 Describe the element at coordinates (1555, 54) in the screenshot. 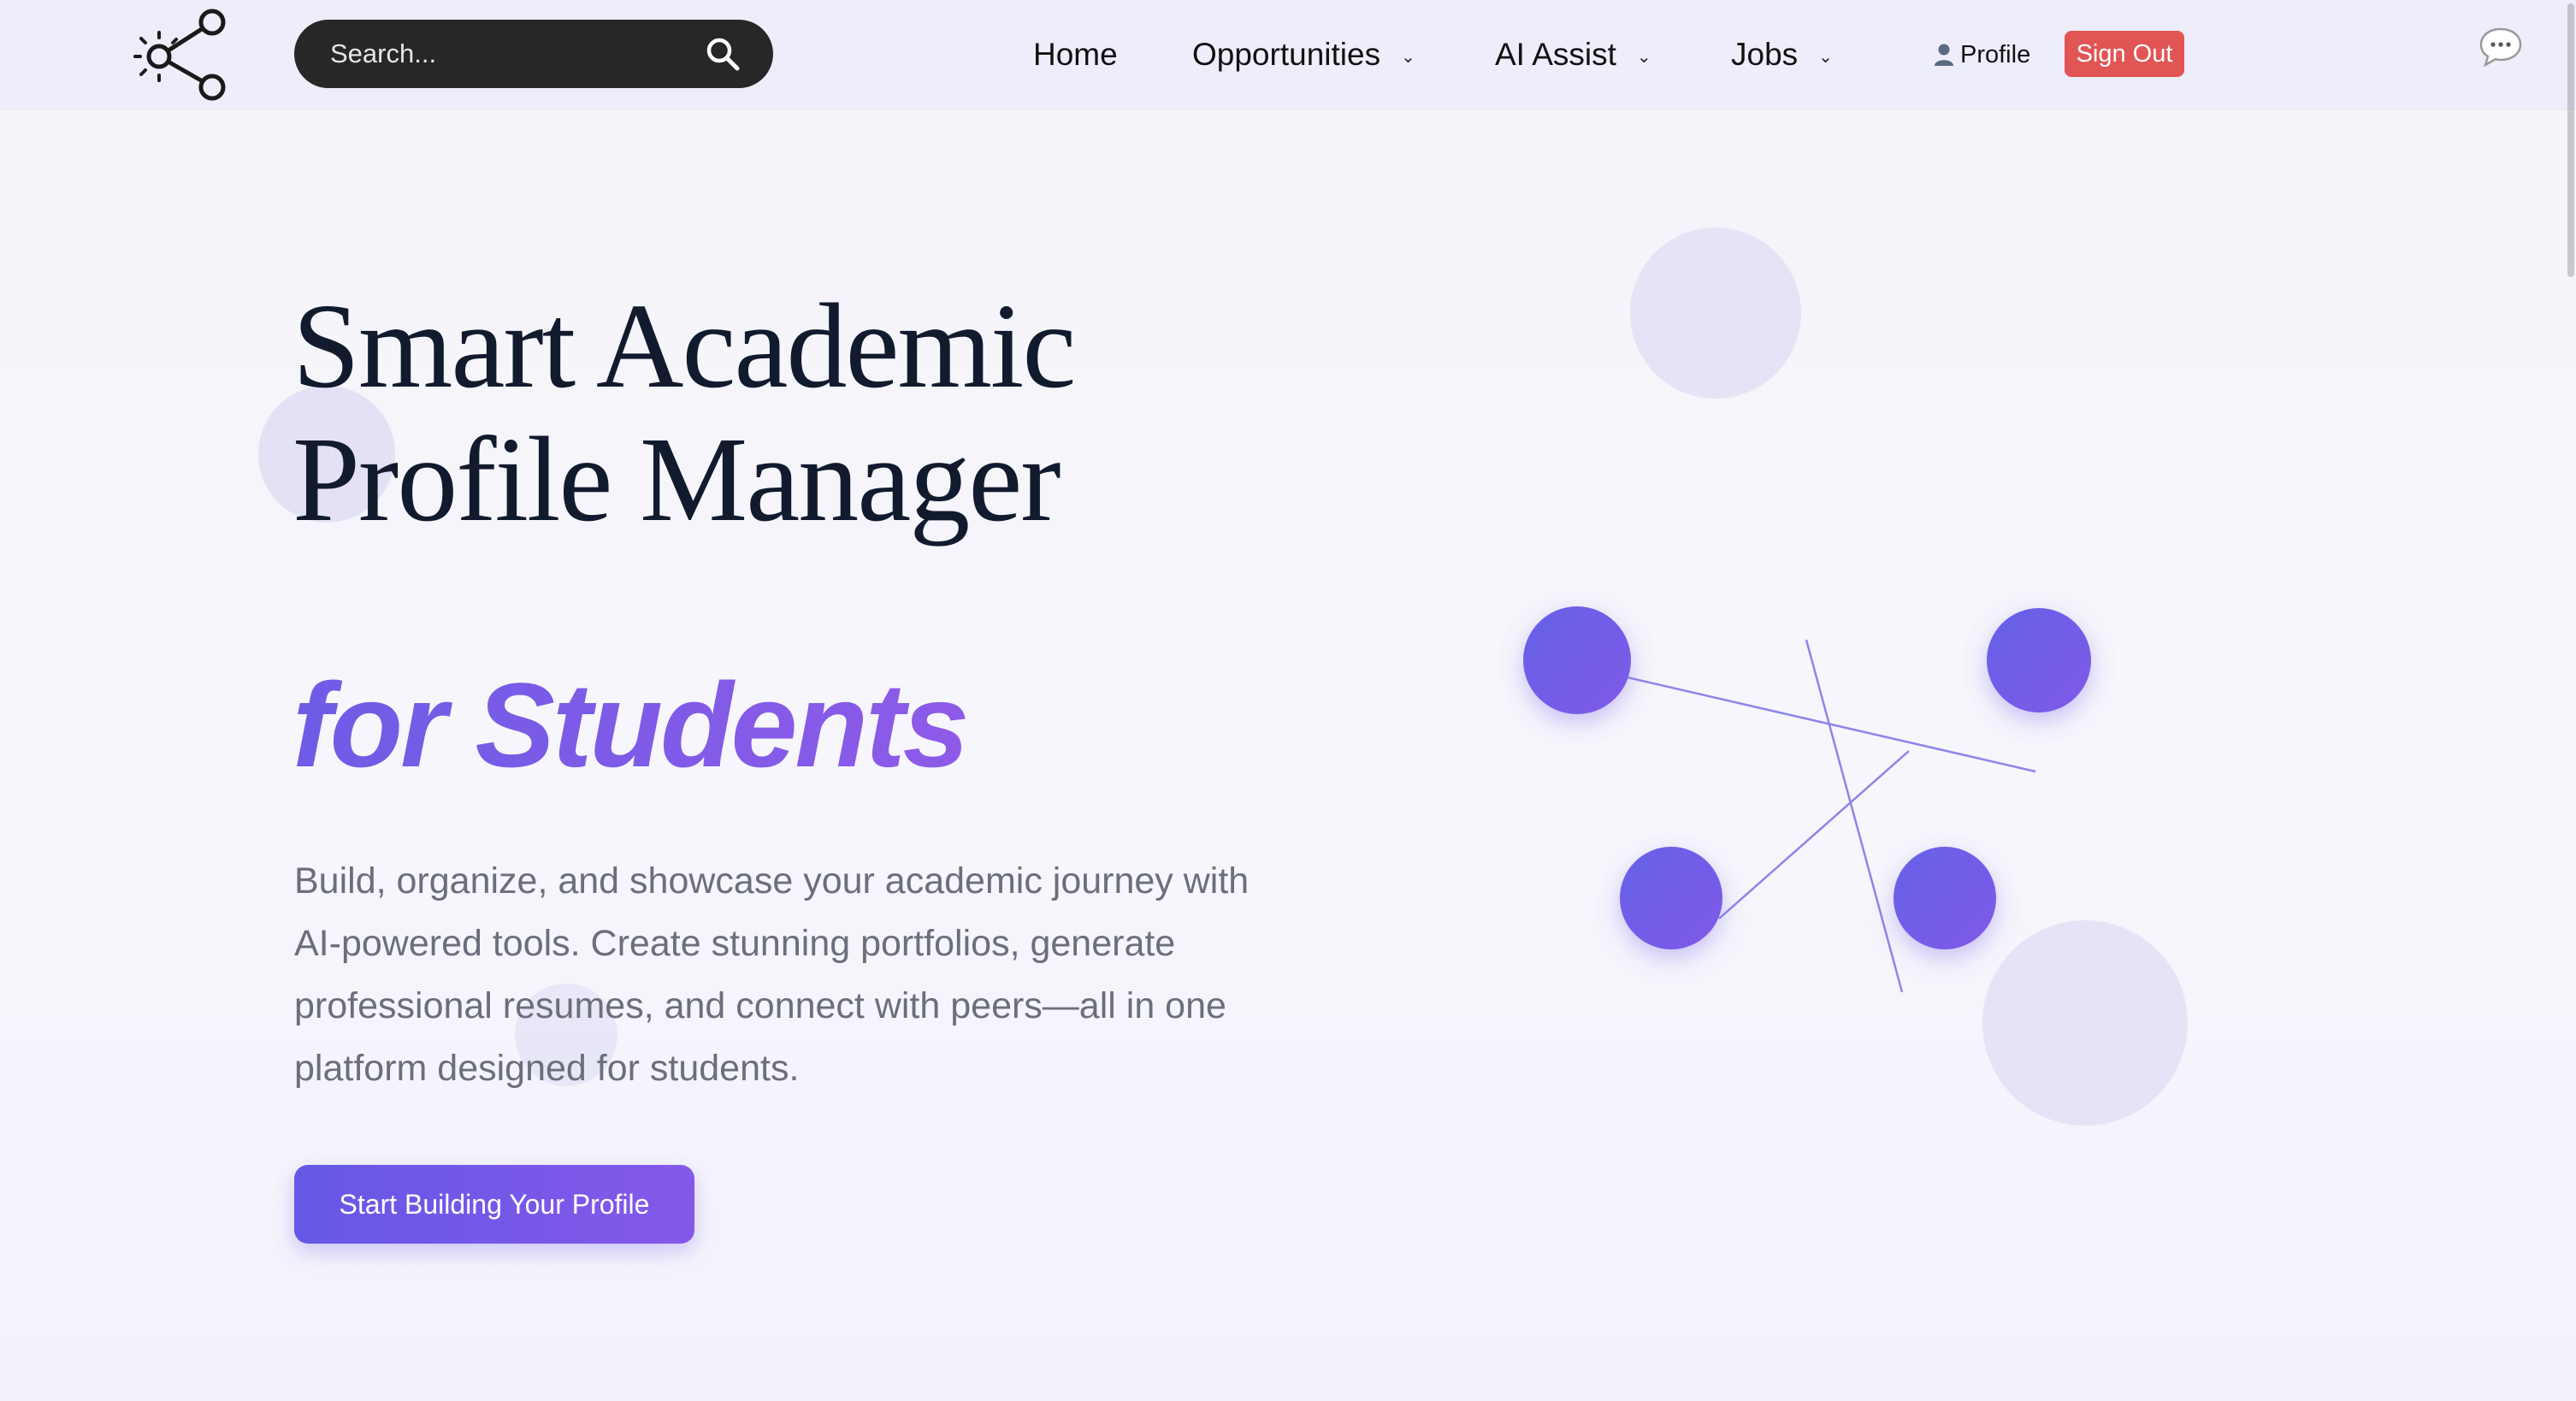

I see `nav-ai-assist-label: AI Assist` at that location.